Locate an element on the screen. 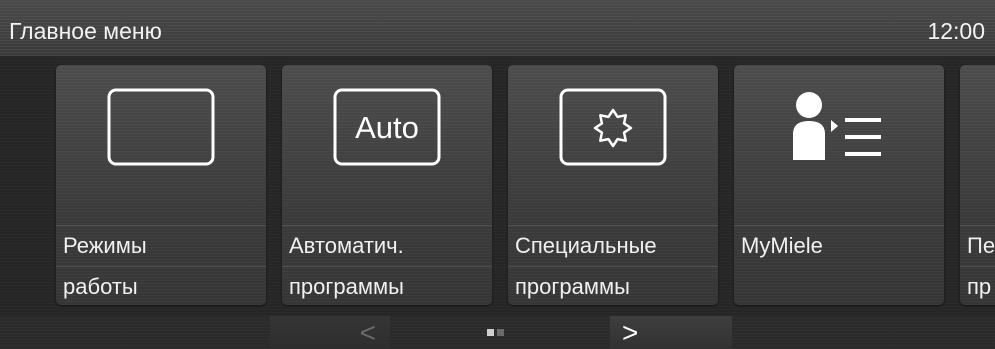  tile-automatic-programs: Auto Автоматич. программы is located at coordinates (387, 185).